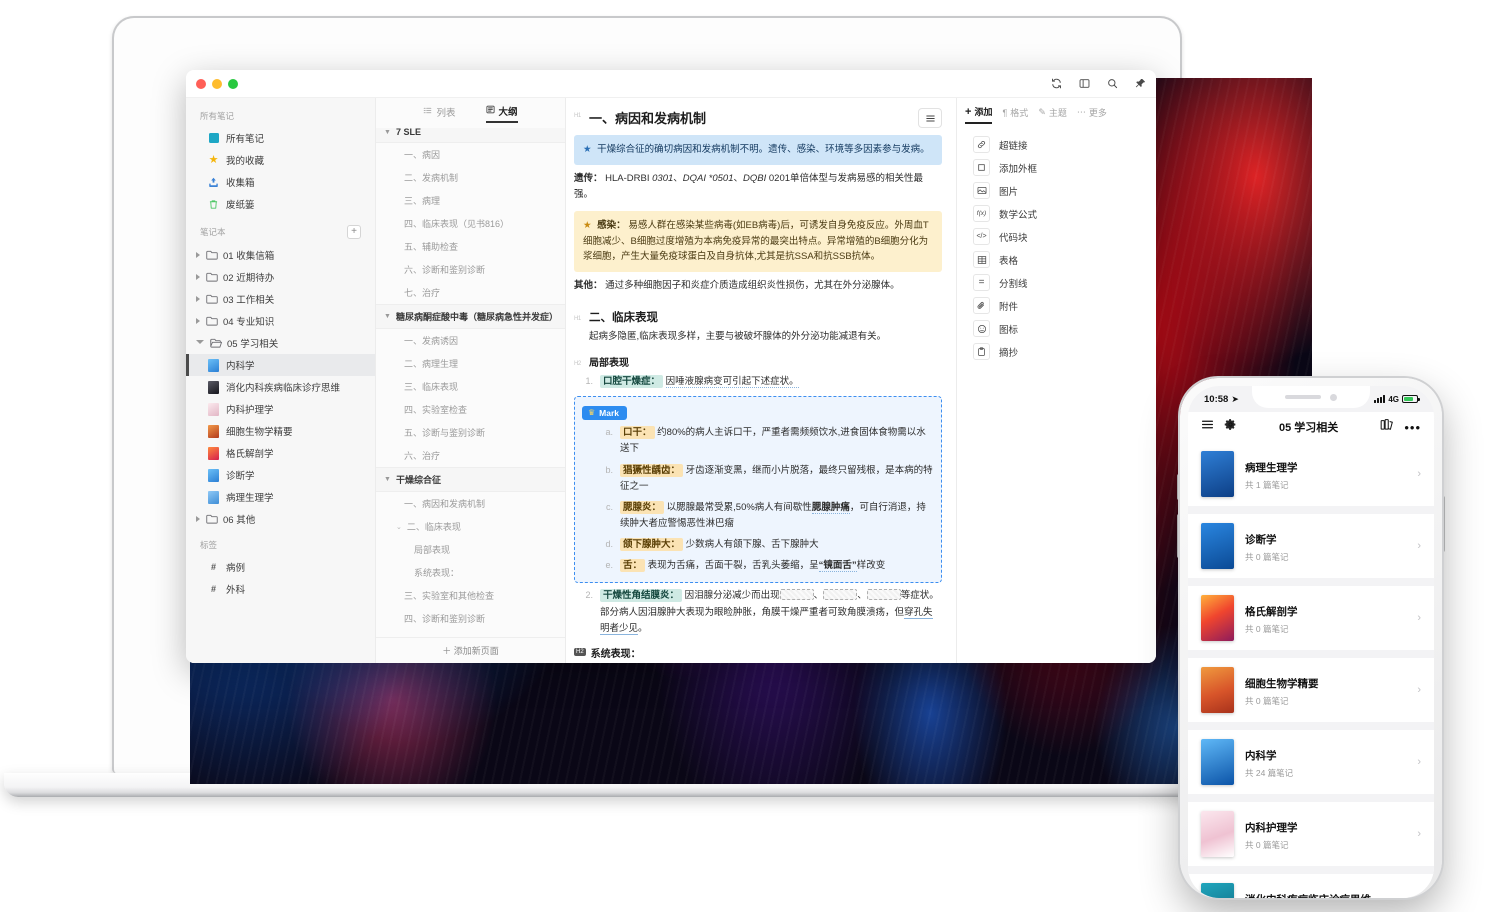 This screenshot has height=912, width=1497. Describe the element at coordinates (280, 299) in the screenshot. I see `sidebar-folder-03: 03 工作相关` at that location.